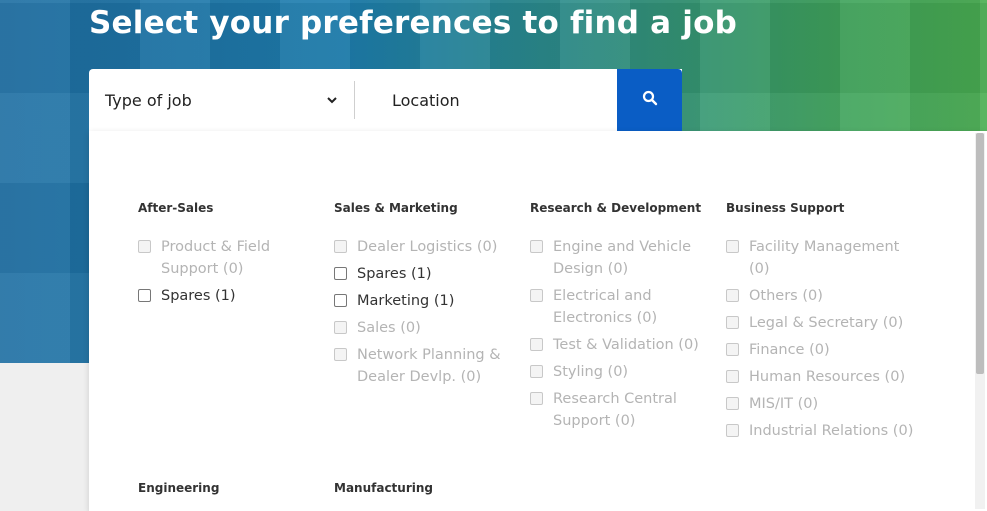  I want to click on option-item: Dealer Logistics (0), so click(421, 247).